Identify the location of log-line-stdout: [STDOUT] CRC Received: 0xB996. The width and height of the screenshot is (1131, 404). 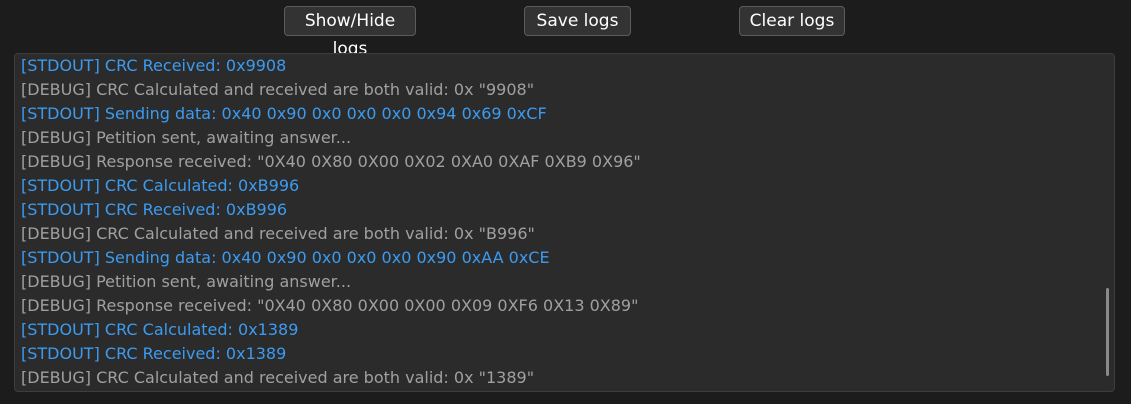
(154, 209).